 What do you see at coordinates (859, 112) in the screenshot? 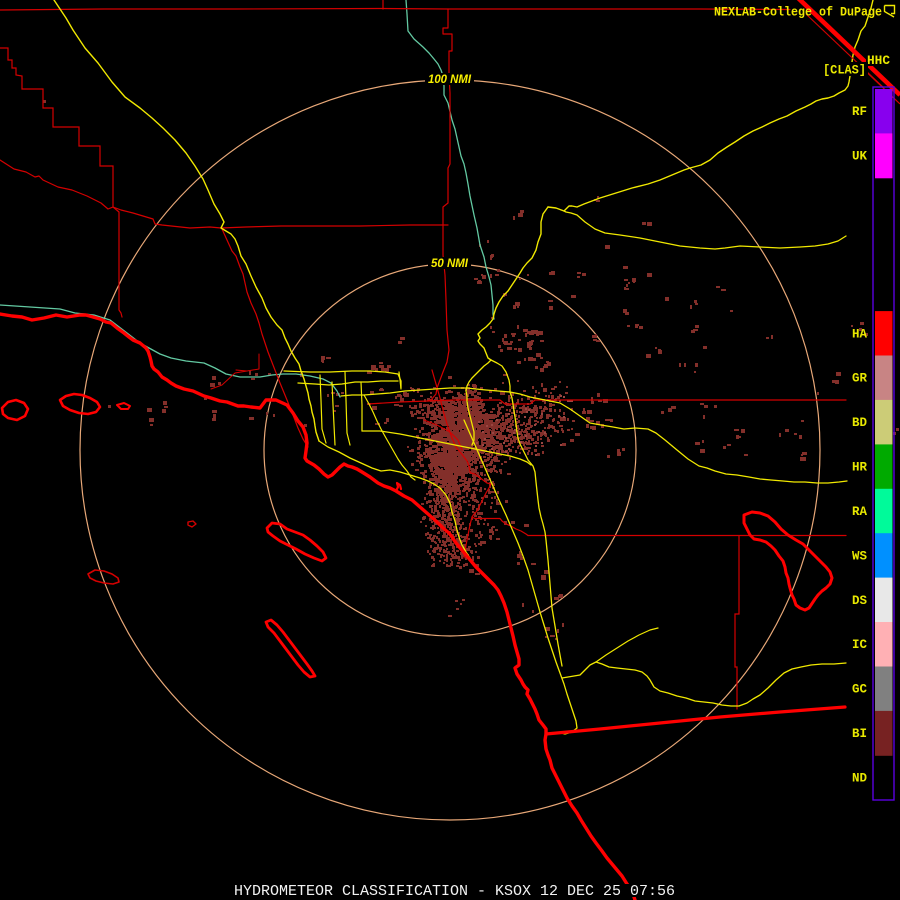
I see `svg-text: RF` at bounding box center [859, 112].